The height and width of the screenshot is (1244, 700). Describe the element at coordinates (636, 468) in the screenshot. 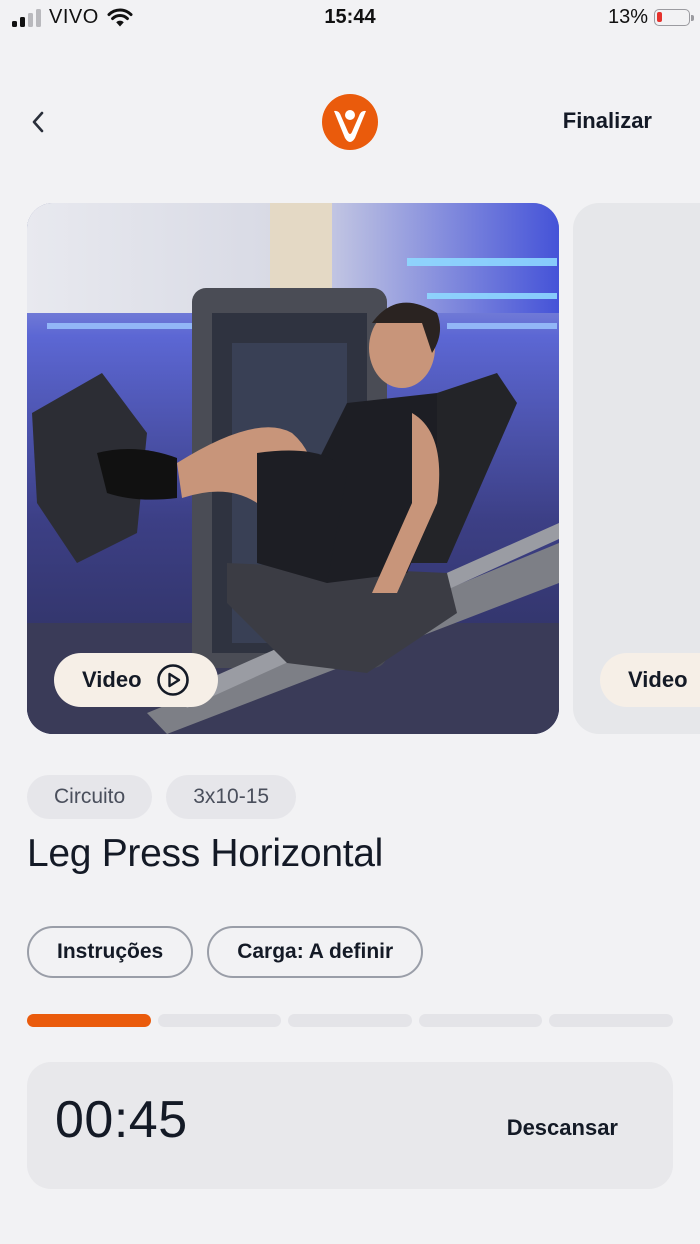

I see `exercise-media-card-next: Video` at that location.